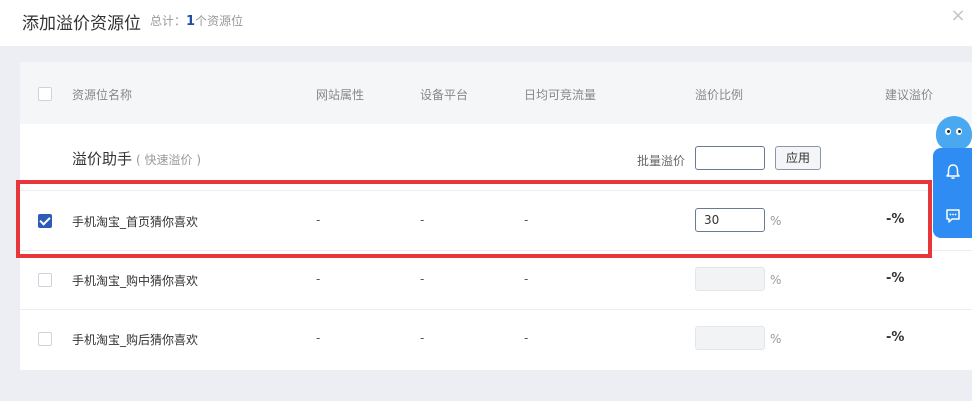 The height and width of the screenshot is (401, 972). What do you see at coordinates (560, 95) in the screenshot?
I see `col-traffic: 日均可竞流量` at bounding box center [560, 95].